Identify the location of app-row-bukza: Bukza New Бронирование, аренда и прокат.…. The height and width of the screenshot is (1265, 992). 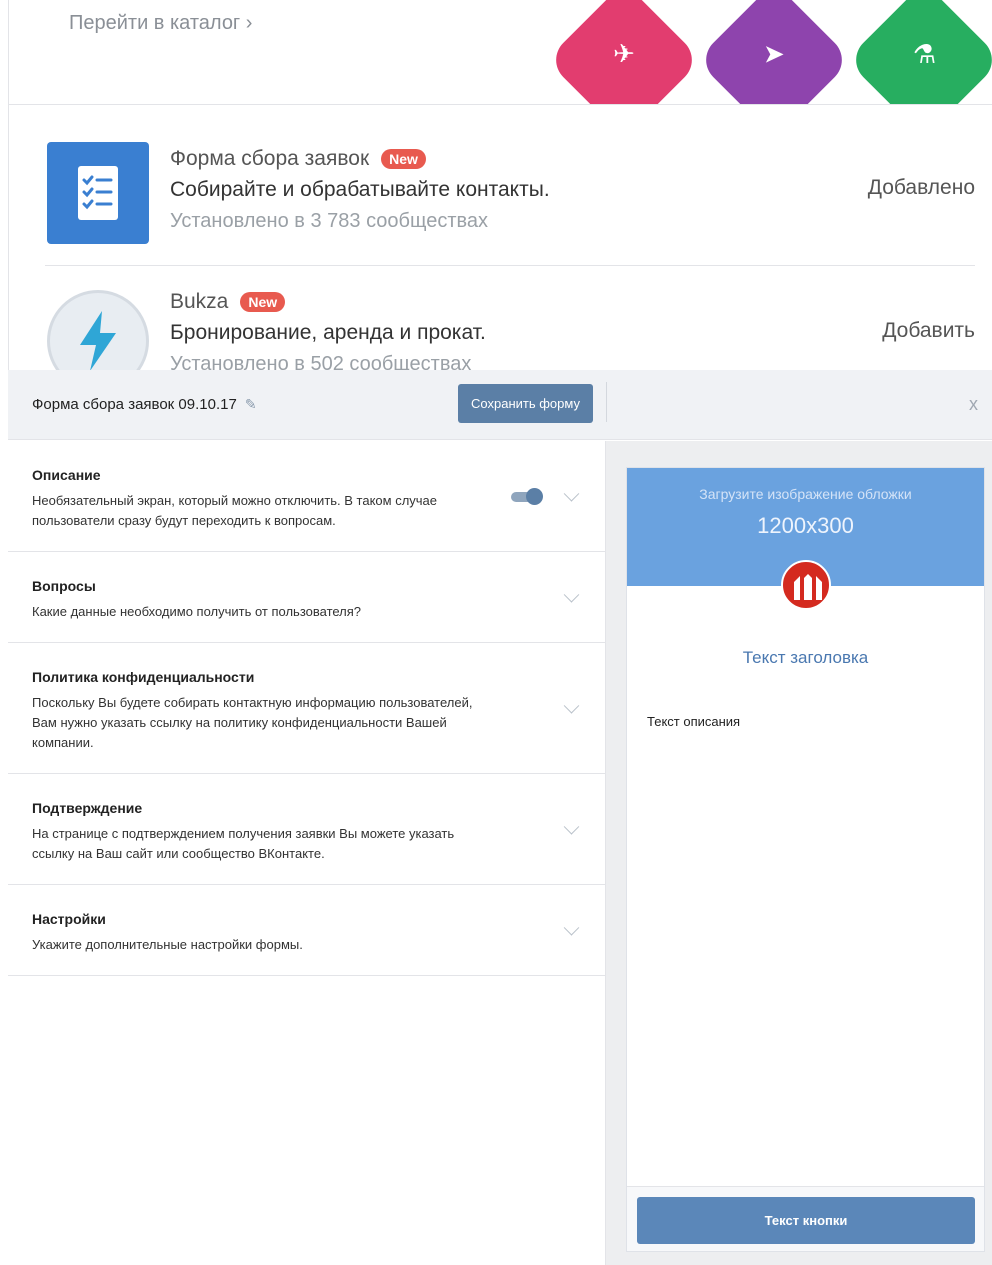
(510, 327).